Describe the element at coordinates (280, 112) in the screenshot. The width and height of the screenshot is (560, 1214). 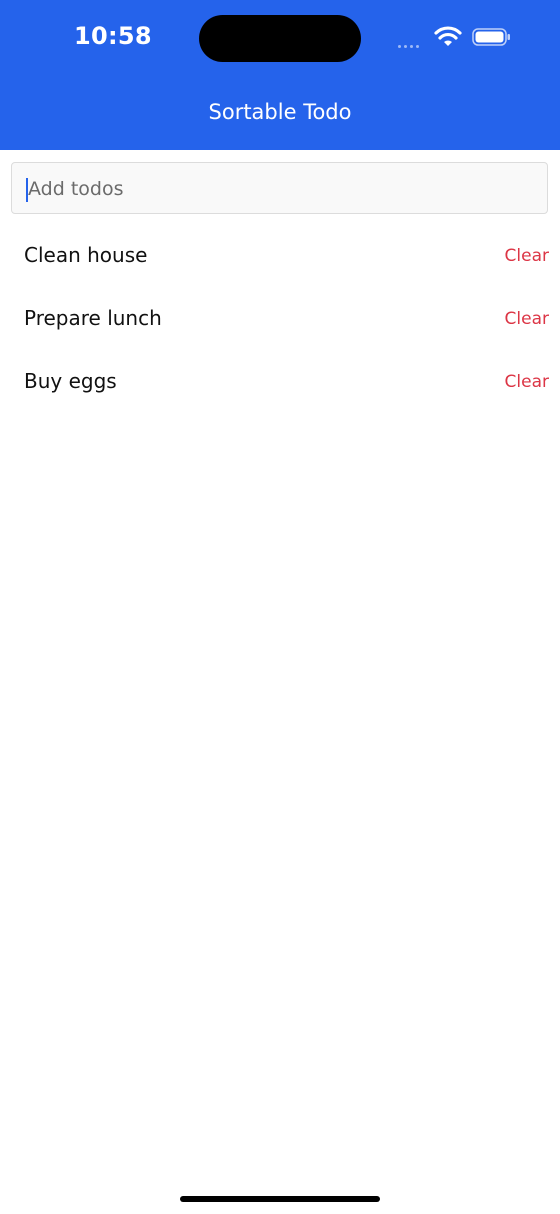
I see `page-title: Sortable Todo` at that location.